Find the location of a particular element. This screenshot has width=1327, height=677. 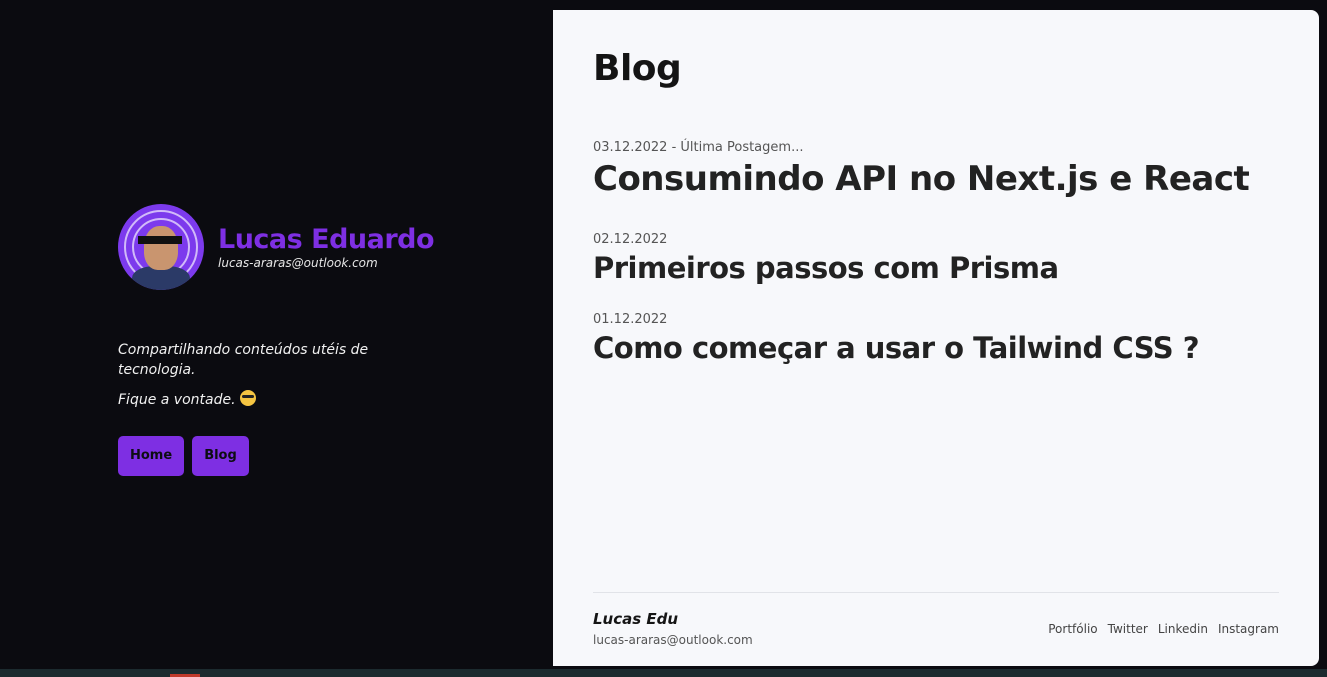

taskbar-strip is located at coordinates (663, 673).